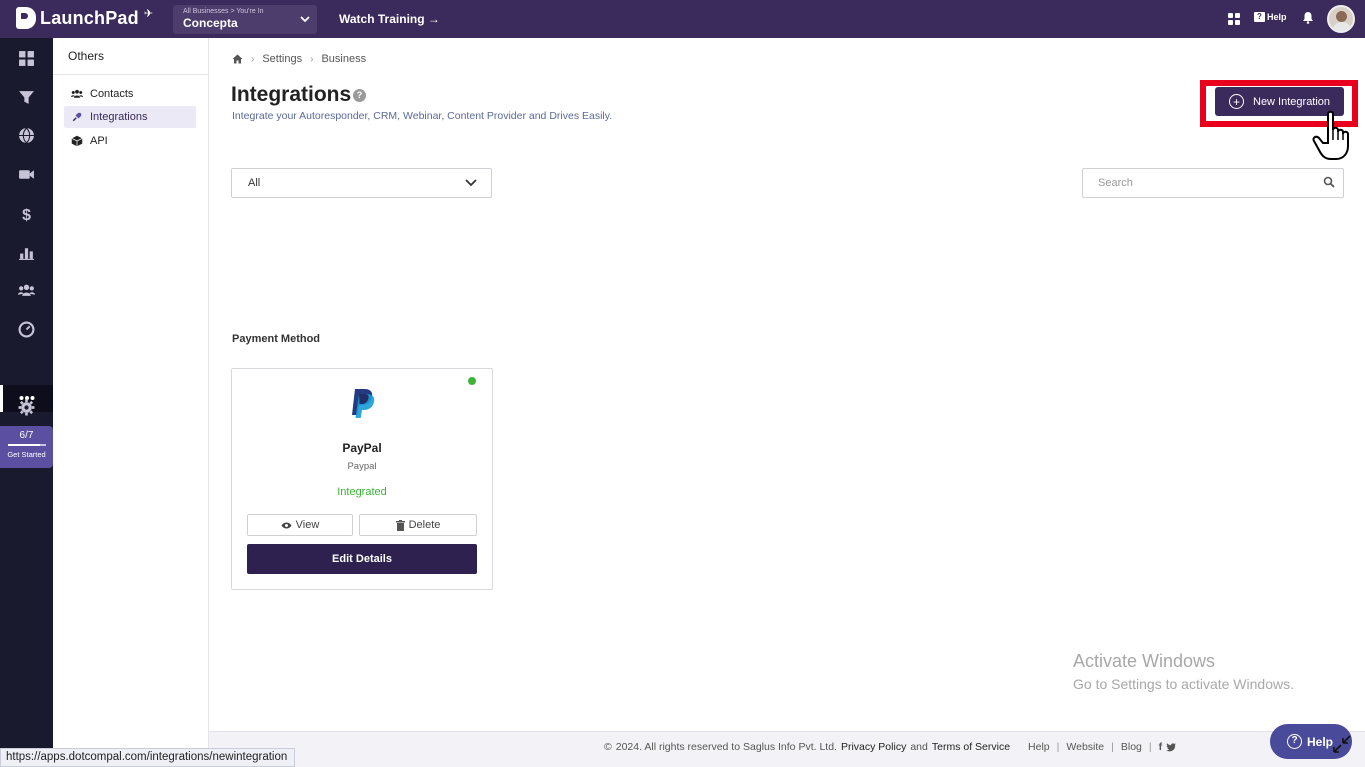 Image resolution: width=1365 pixels, height=767 pixels. What do you see at coordinates (119, 117) in the screenshot?
I see `subsidebar-item-label: Integrations` at bounding box center [119, 117].